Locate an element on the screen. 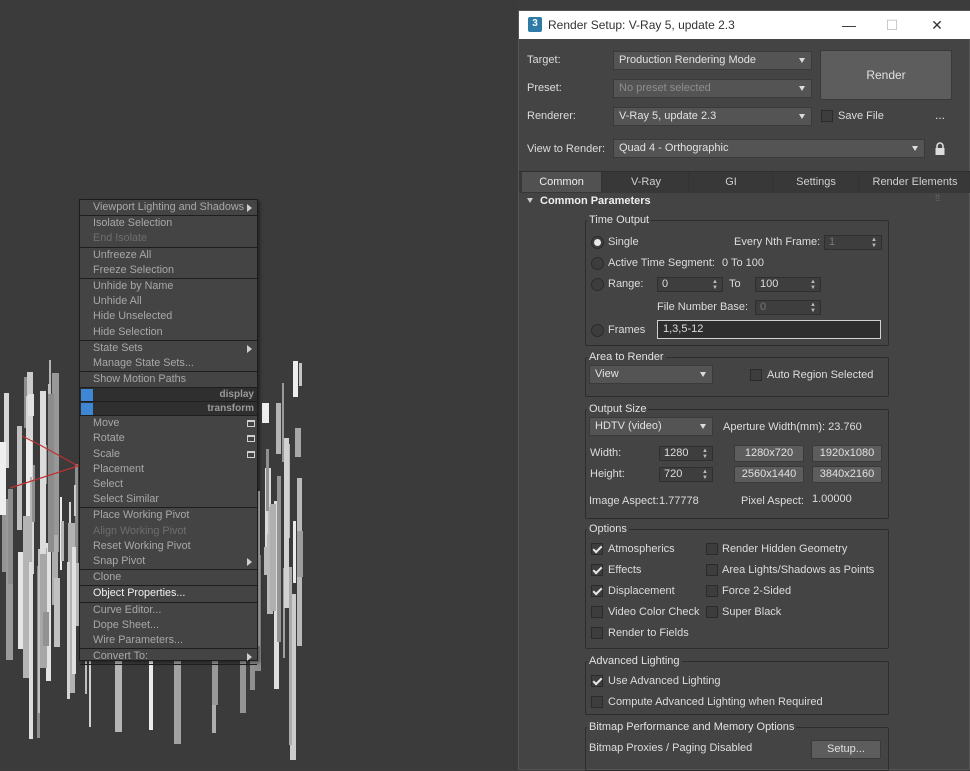  menu-item-scale: Scale is located at coordinates (168, 454).